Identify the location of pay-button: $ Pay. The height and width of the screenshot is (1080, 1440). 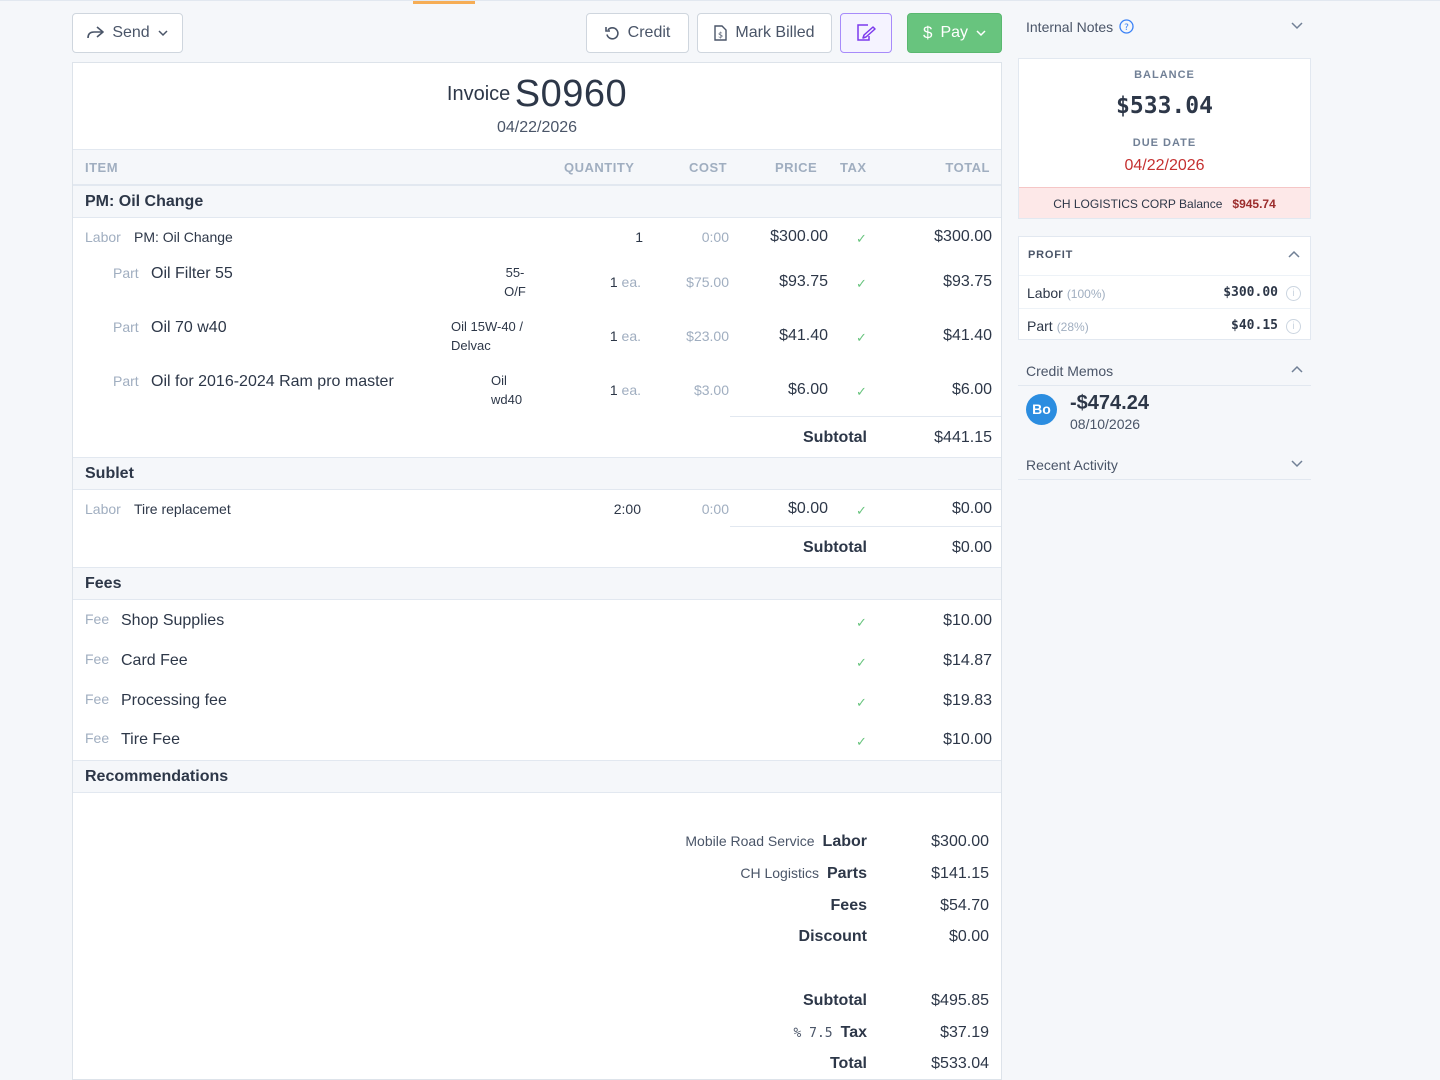
(954, 33).